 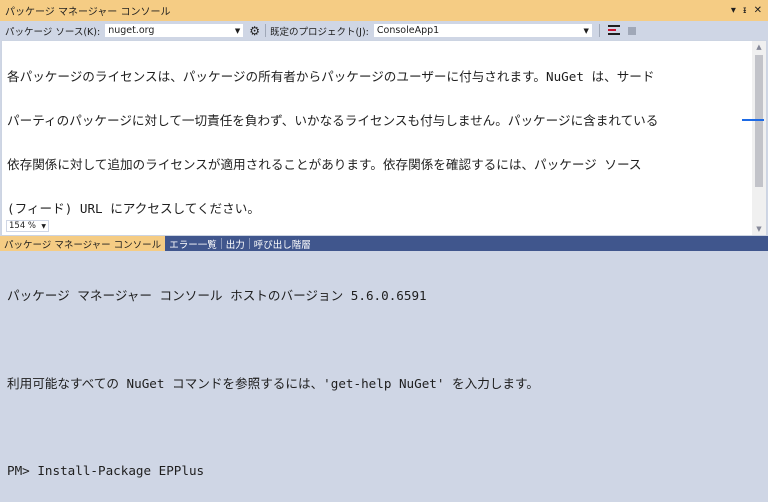 What do you see at coordinates (83, 243) in the screenshot?
I see `tab-package-manager-console: パッケージ マネージャー コンソール` at bounding box center [83, 243].